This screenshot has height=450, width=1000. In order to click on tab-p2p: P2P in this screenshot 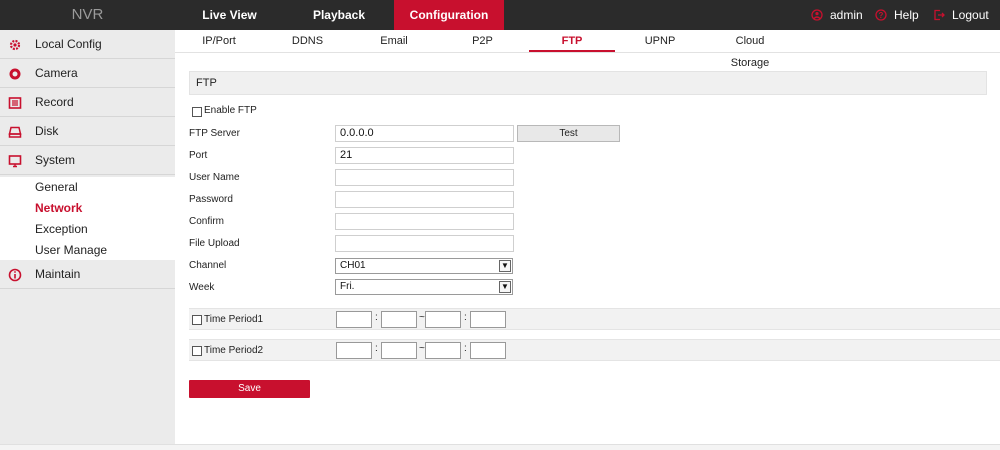, I will do `click(482, 41)`.